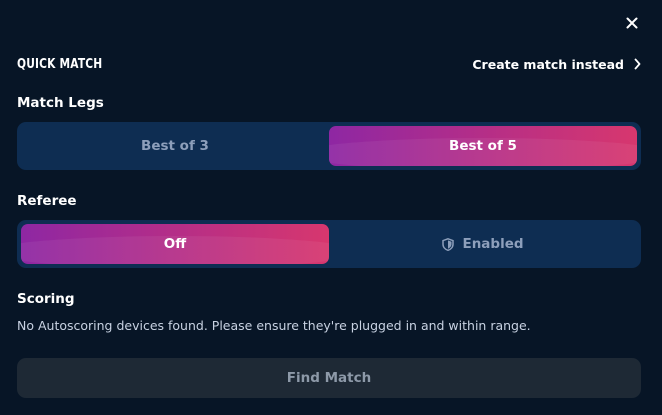 This screenshot has width=662, height=415. Describe the element at coordinates (548, 64) in the screenshot. I see `create-match-label: Create match instead` at that location.